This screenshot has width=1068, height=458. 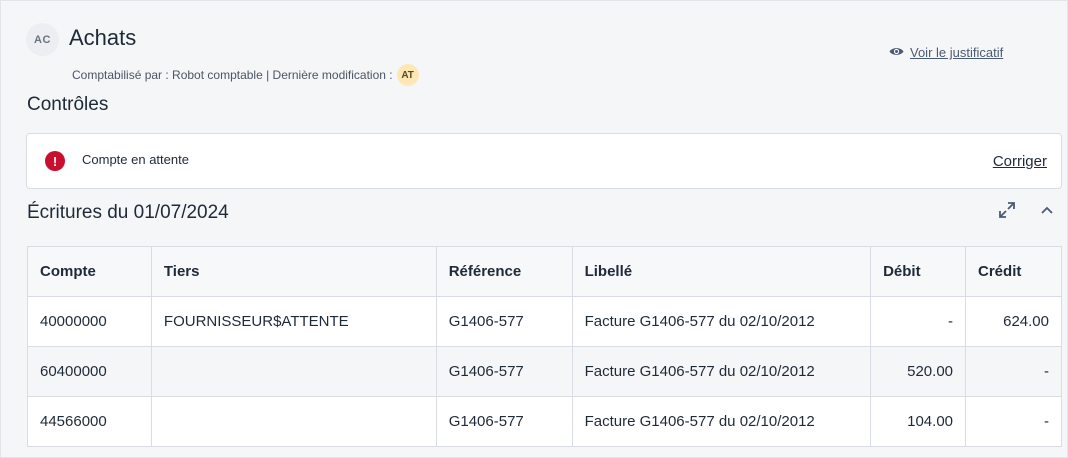 What do you see at coordinates (103, 37) in the screenshot?
I see `page-title: Achats` at bounding box center [103, 37].